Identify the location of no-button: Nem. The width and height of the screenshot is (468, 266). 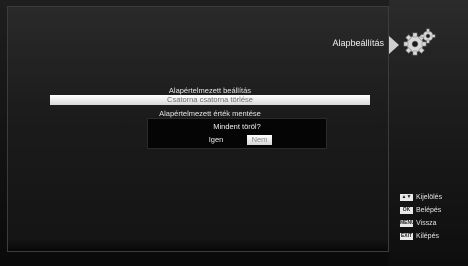
(259, 140).